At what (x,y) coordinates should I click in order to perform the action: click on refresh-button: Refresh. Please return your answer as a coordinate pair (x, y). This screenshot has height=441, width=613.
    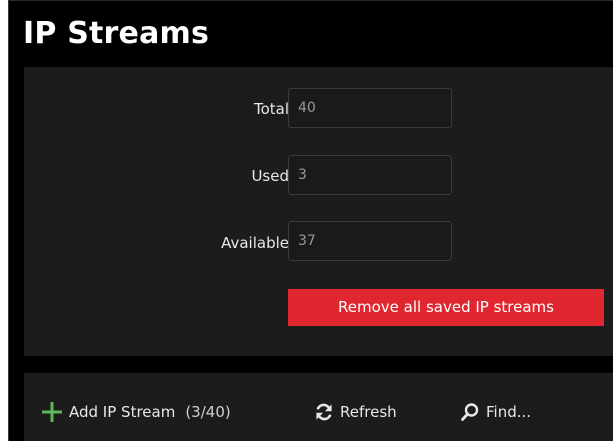
    Looking at the image, I should click on (355, 412).